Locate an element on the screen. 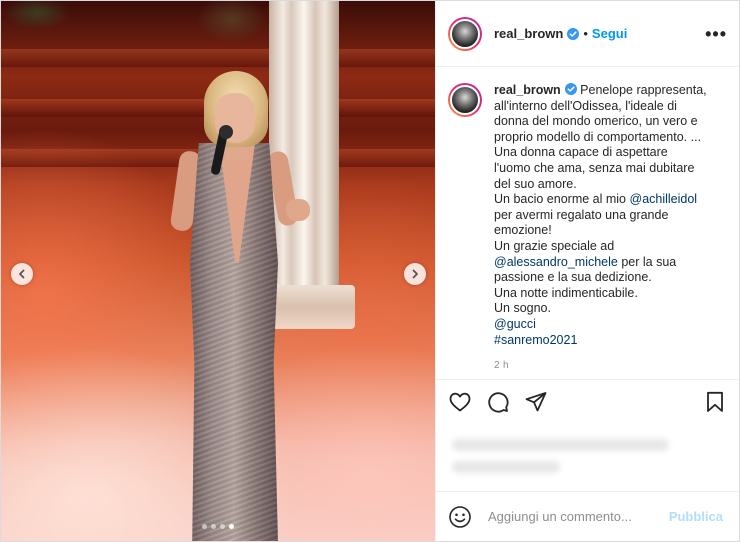 This screenshot has height=542, width=740. post-timestamp: 2 h is located at coordinates (608, 365).